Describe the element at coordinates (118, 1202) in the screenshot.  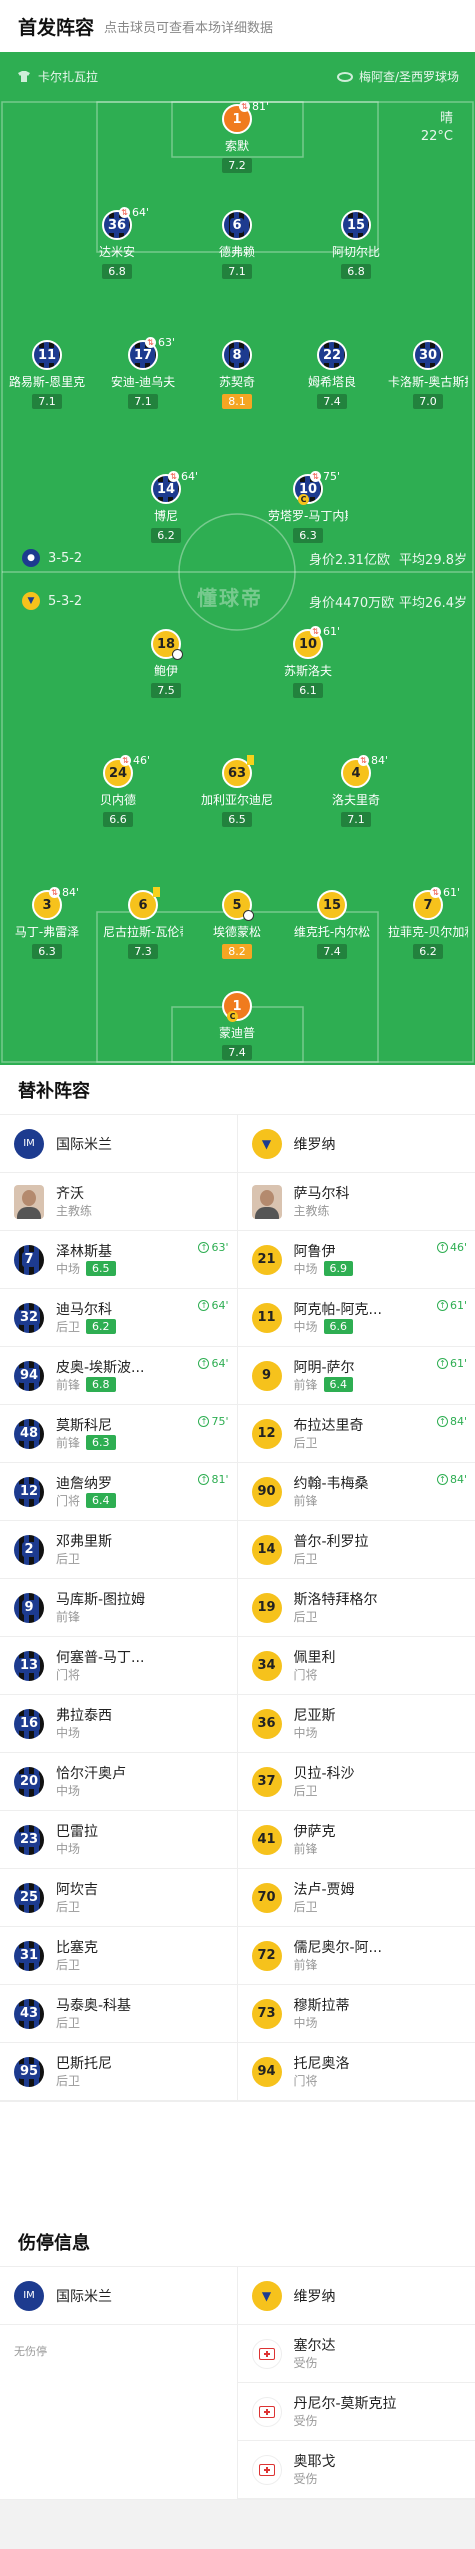
I see `inter-coach-row: 齐沃 主教练` at that location.